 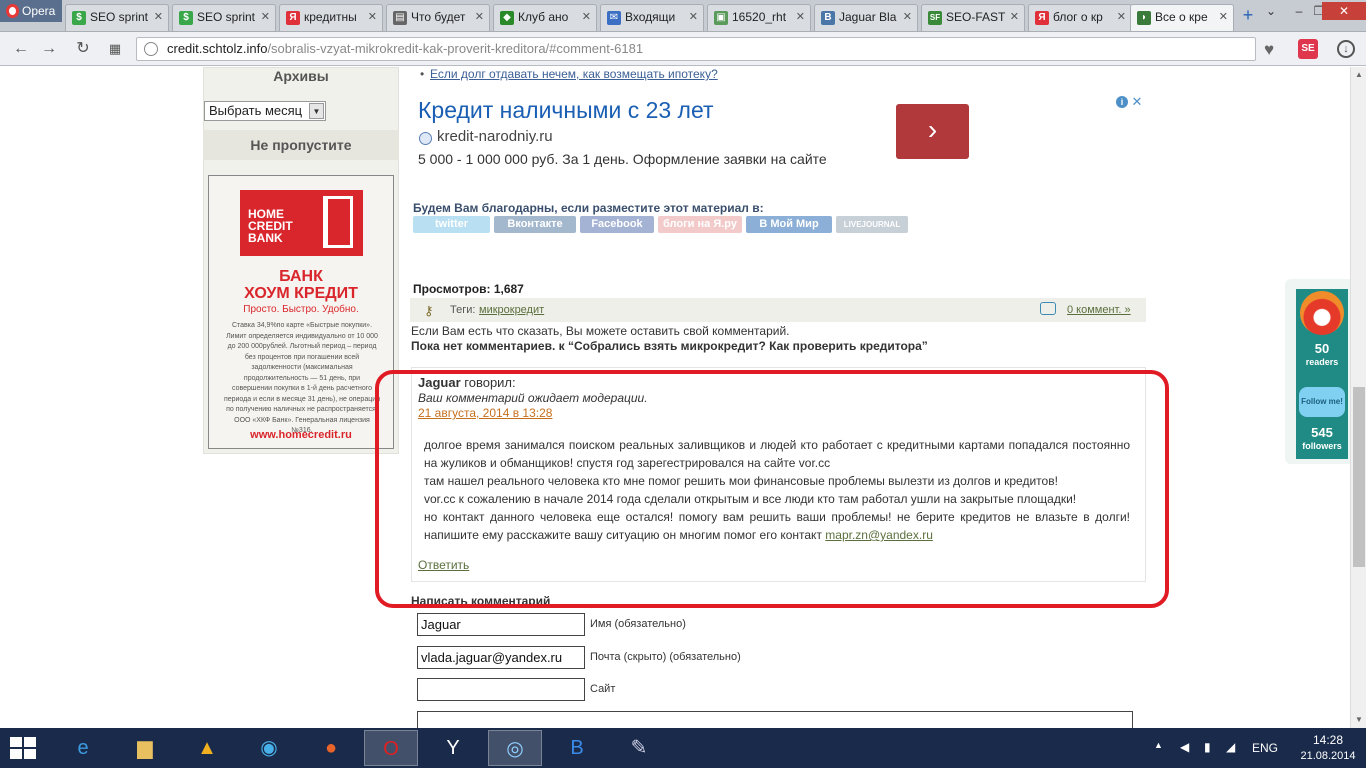 What do you see at coordinates (217, 48) in the screenshot?
I see `url-domain: credit.schtolz.info` at bounding box center [217, 48].